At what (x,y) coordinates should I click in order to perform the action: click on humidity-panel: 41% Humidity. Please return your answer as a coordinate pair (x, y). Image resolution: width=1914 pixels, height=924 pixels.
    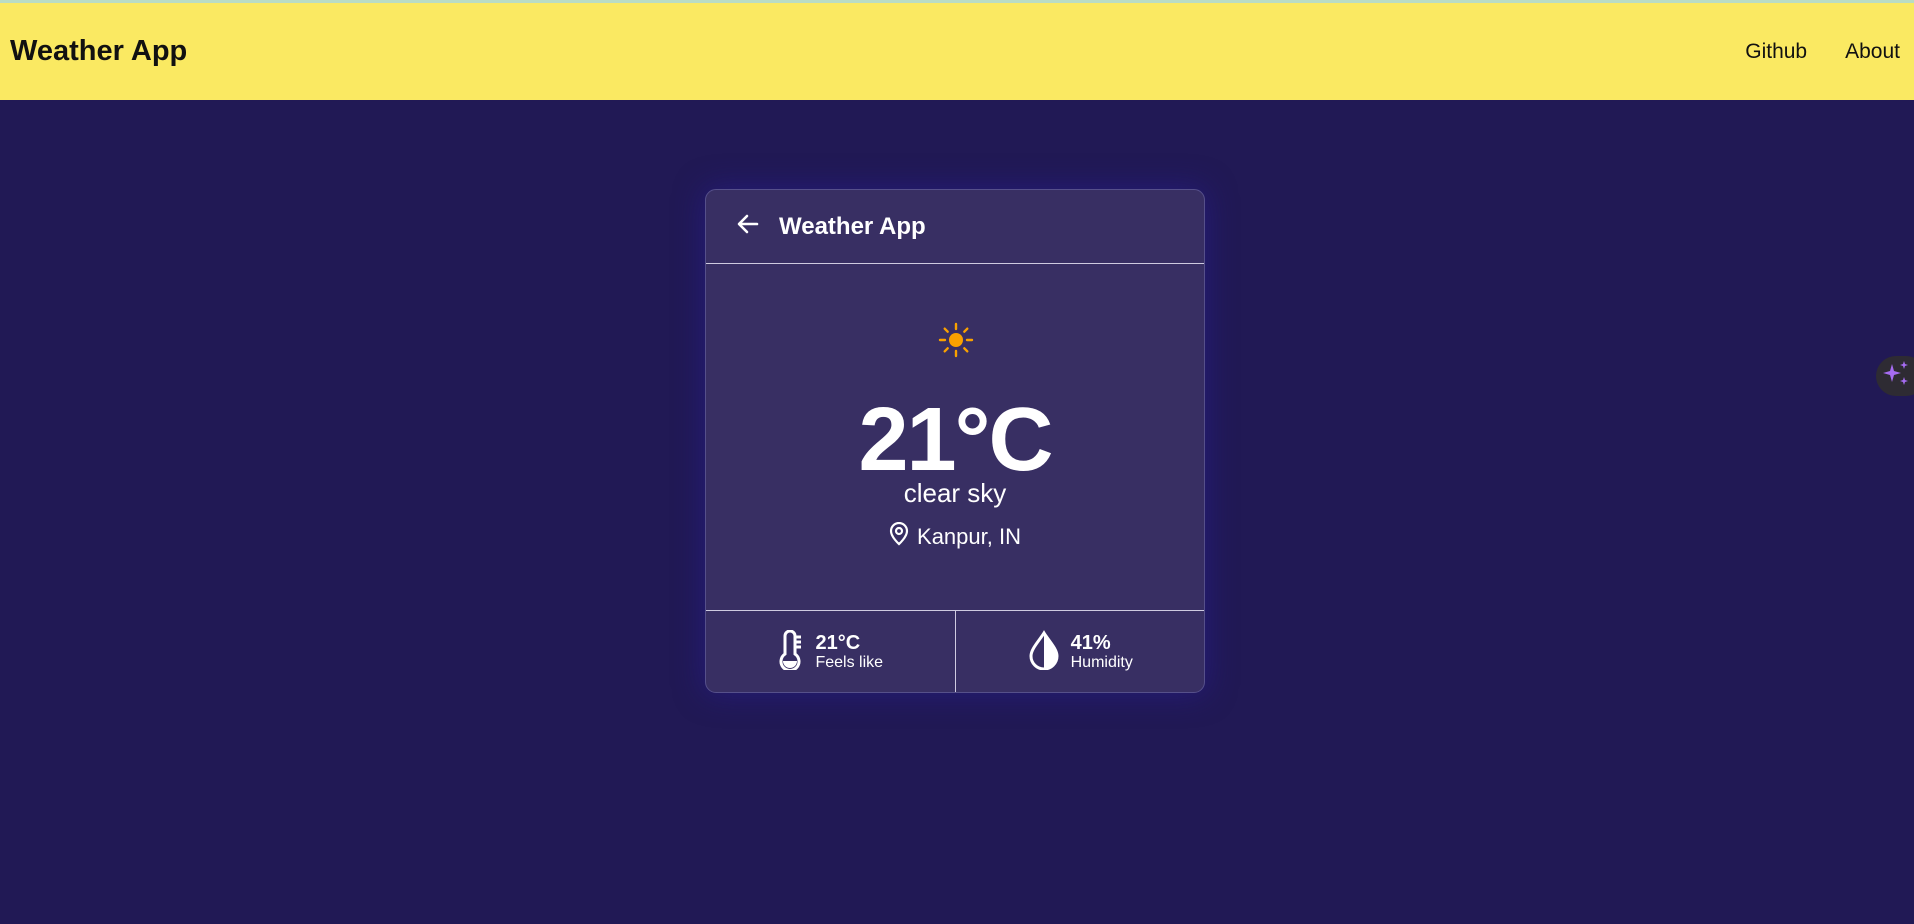
    Looking at the image, I should click on (1079, 651).